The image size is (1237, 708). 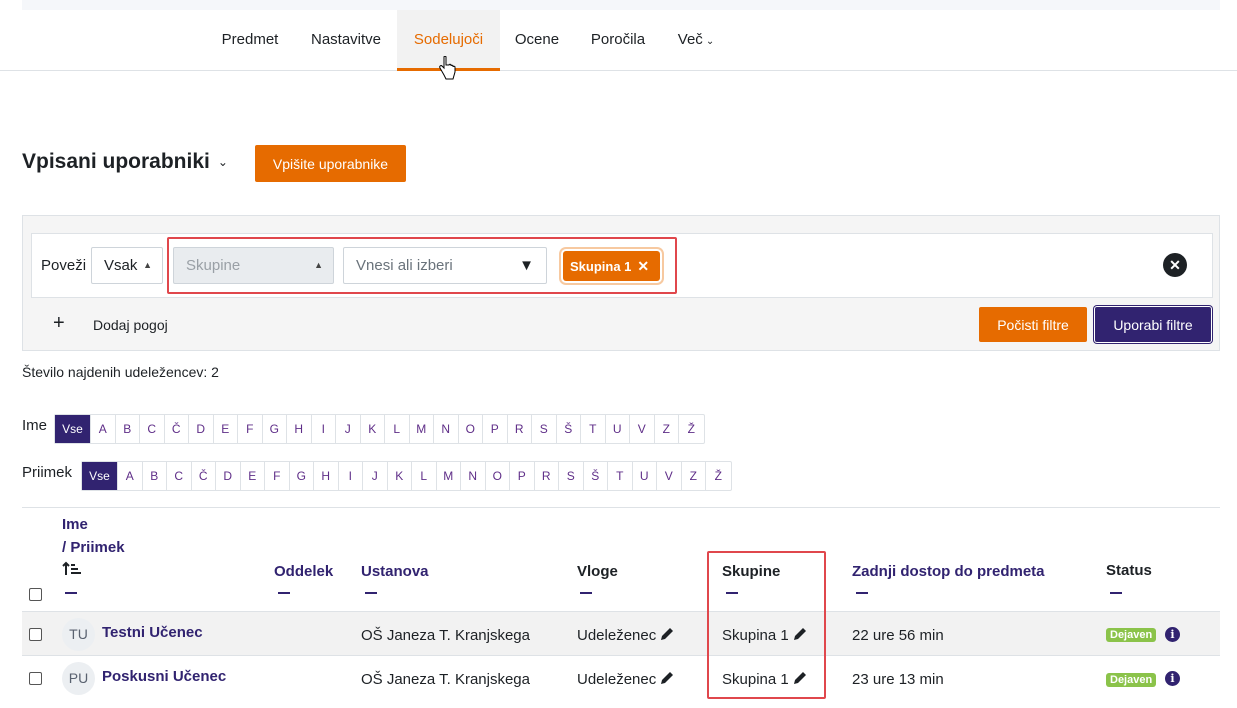 What do you see at coordinates (448, 39) in the screenshot?
I see `tab-label: Sodelujoči` at bounding box center [448, 39].